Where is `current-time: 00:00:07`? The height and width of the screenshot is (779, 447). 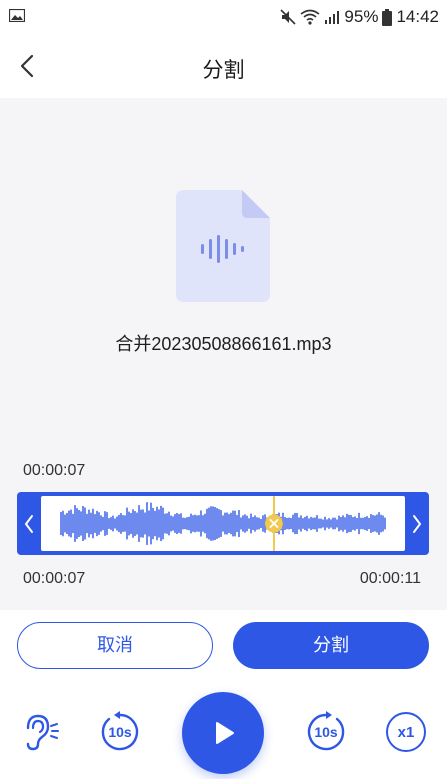
current-time: 00:00:07 is located at coordinates (54, 470).